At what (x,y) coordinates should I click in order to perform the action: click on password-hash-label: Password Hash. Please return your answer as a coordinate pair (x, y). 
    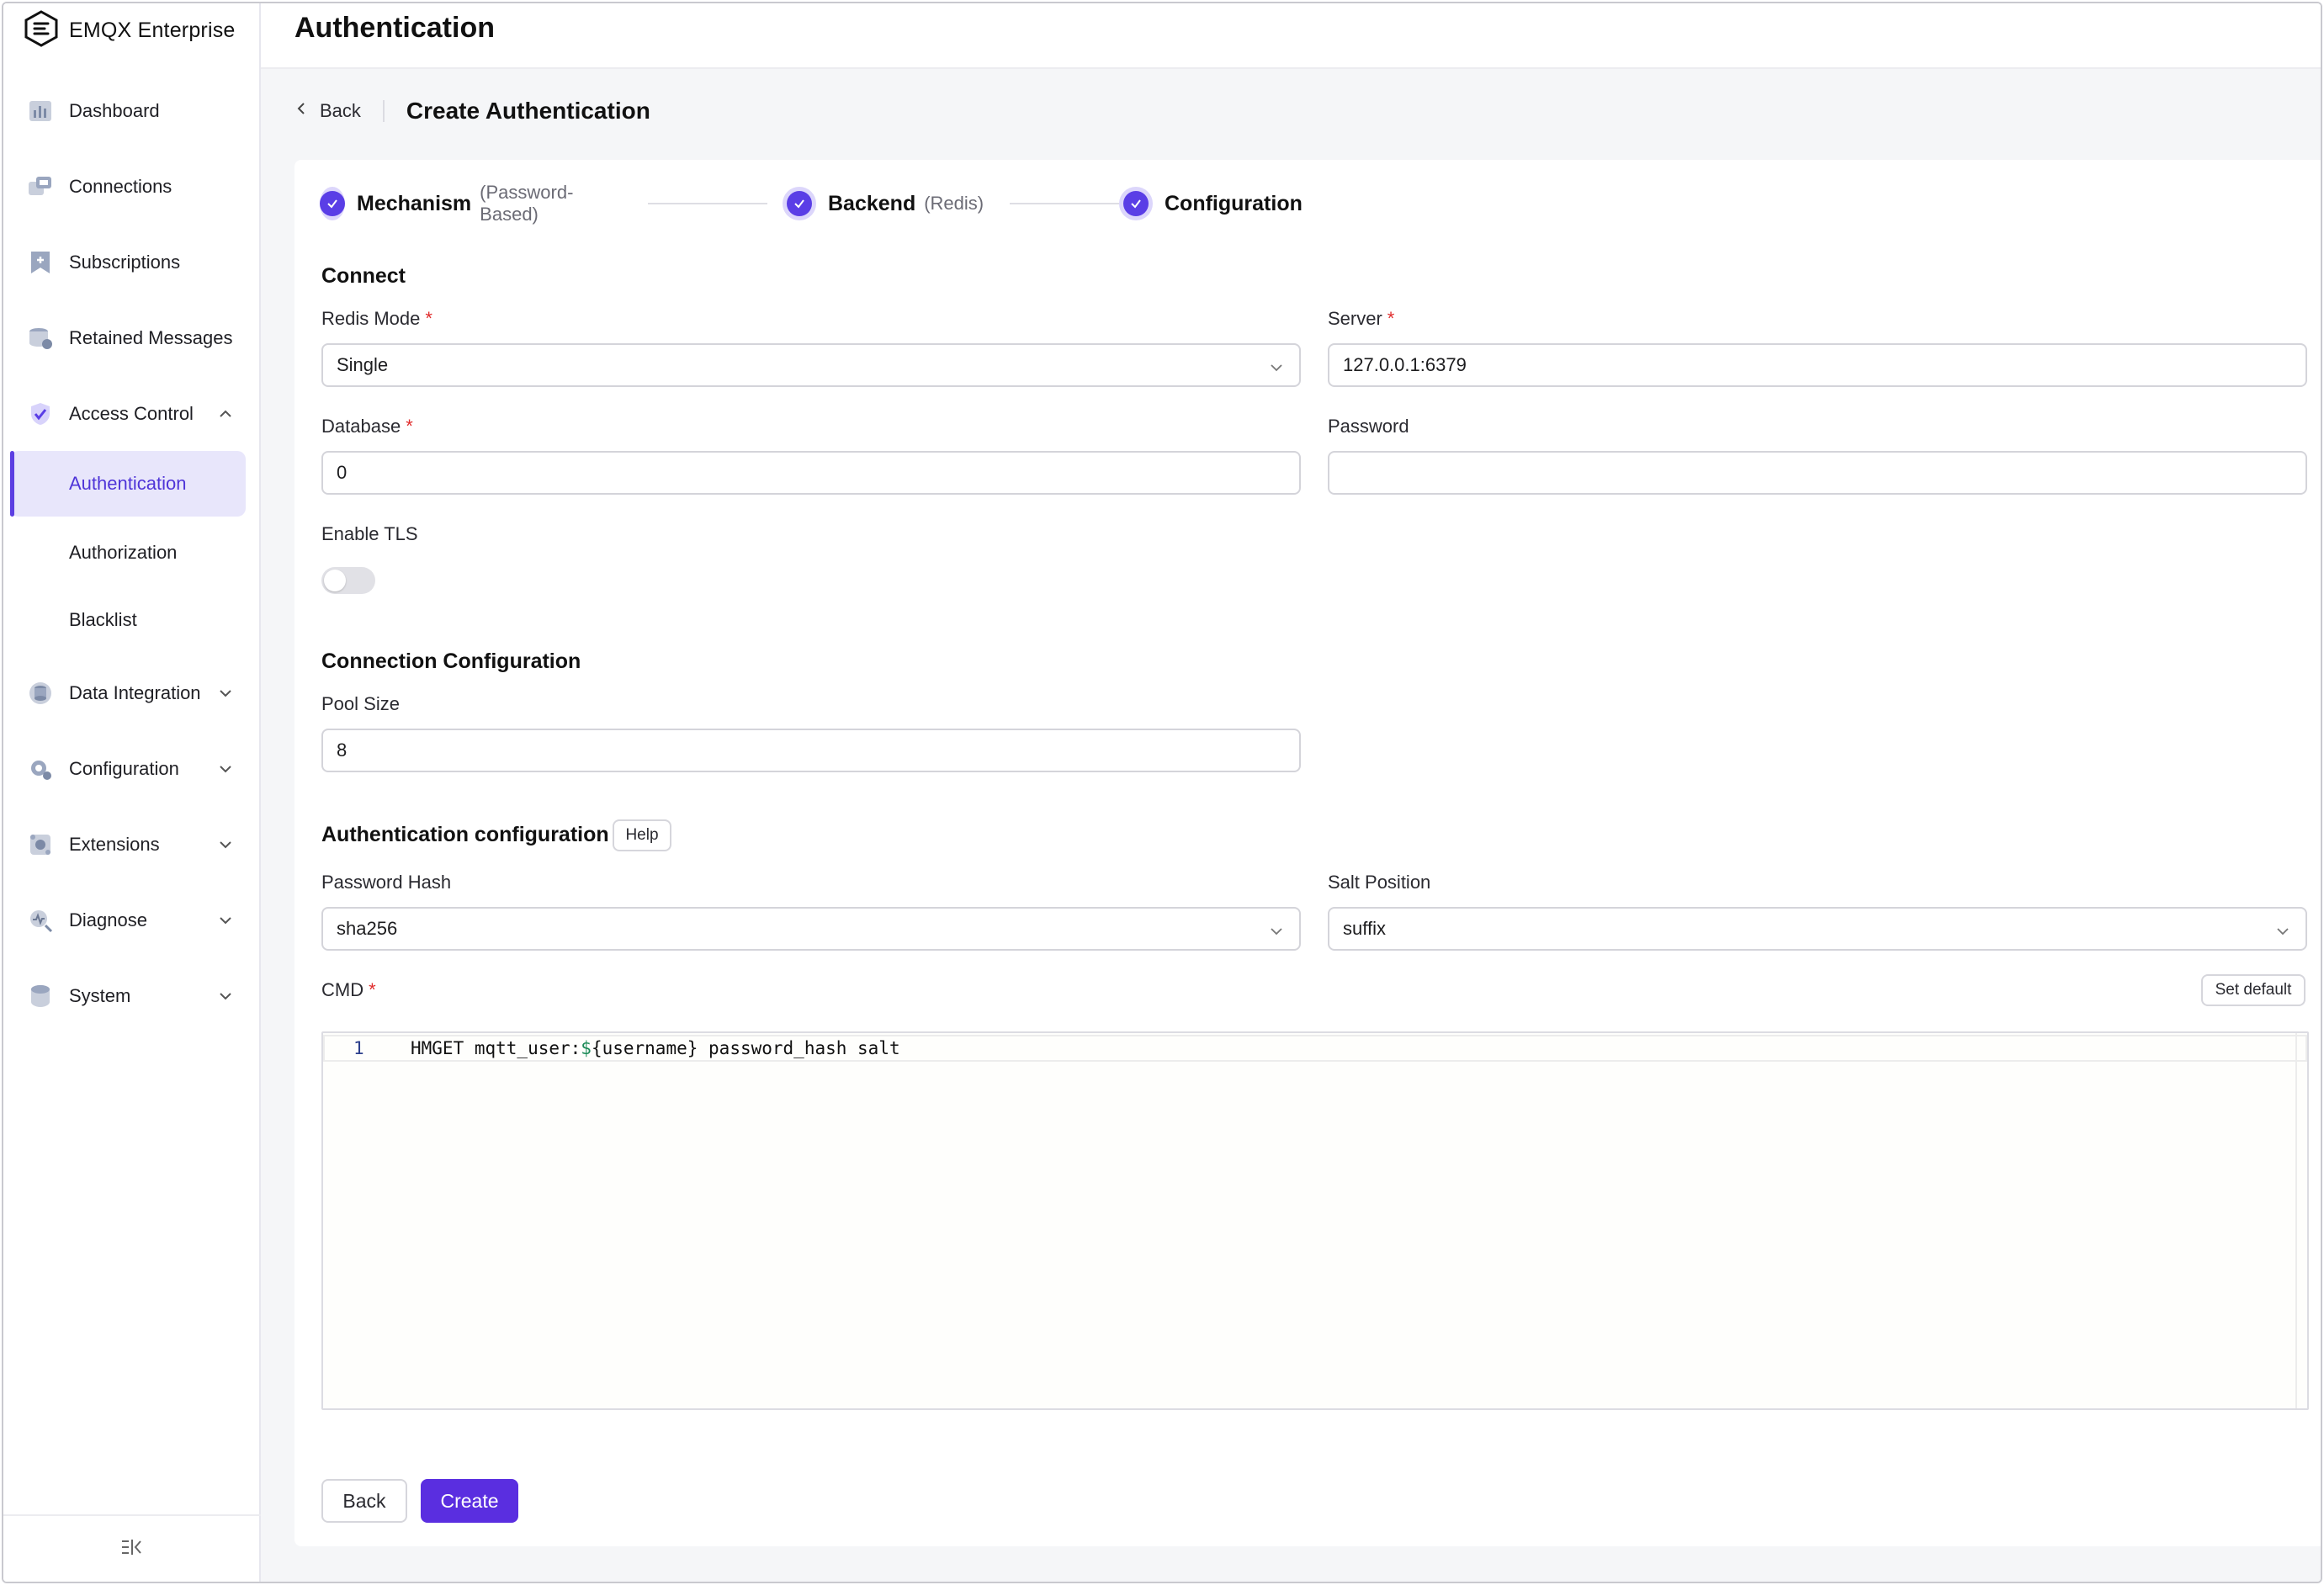
    Looking at the image, I should click on (386, 882).